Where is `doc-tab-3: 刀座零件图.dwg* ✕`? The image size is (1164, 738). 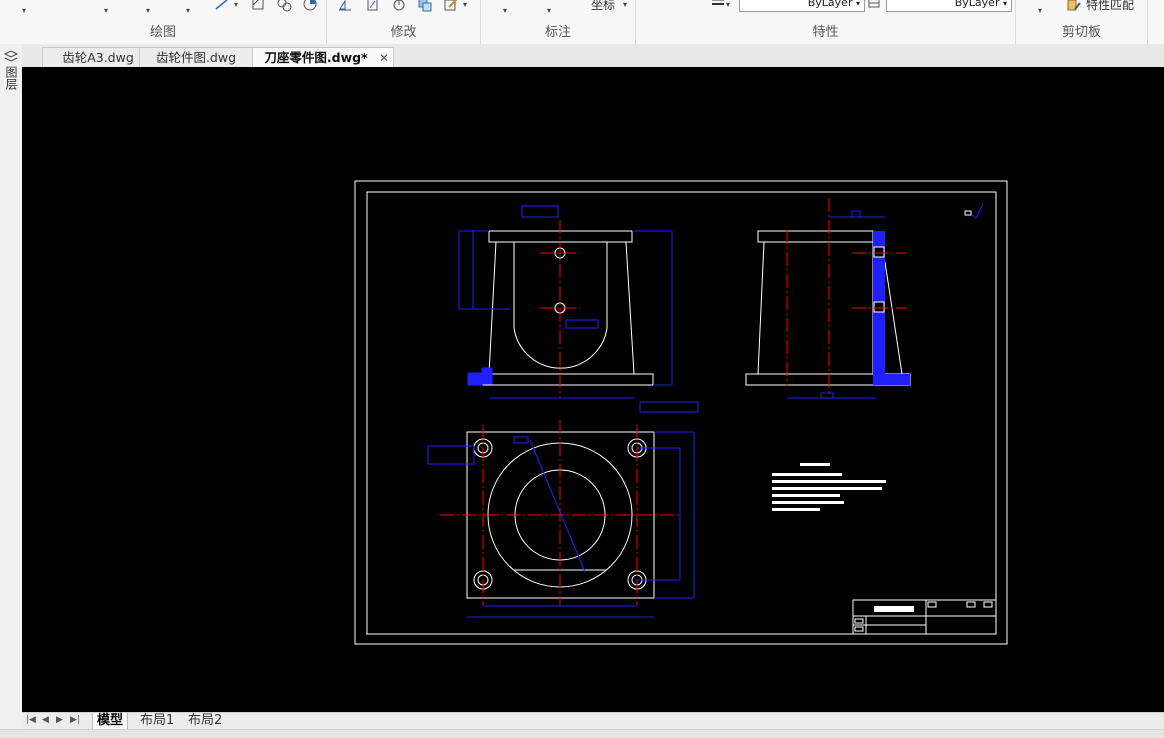
doc-tab-3: 刀座零件图.dwg* ✕ is located at coordinates (323, 57).